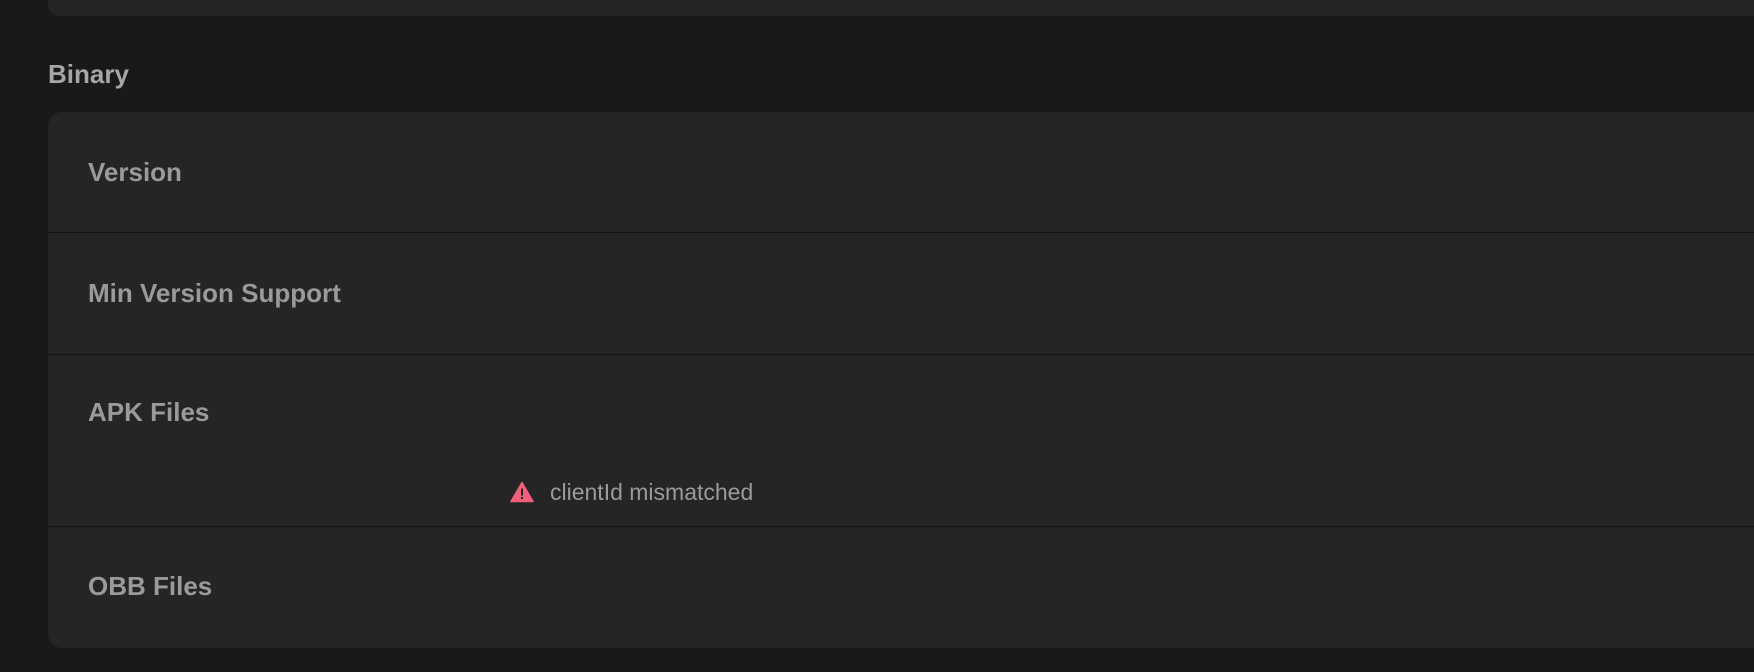 This screenshot has height=672, width=1754. What do you see at coordinates (214, 293) in the screenshot?
I see `min-version-support-label: Min Version Support` at bounding box center [214, 293].